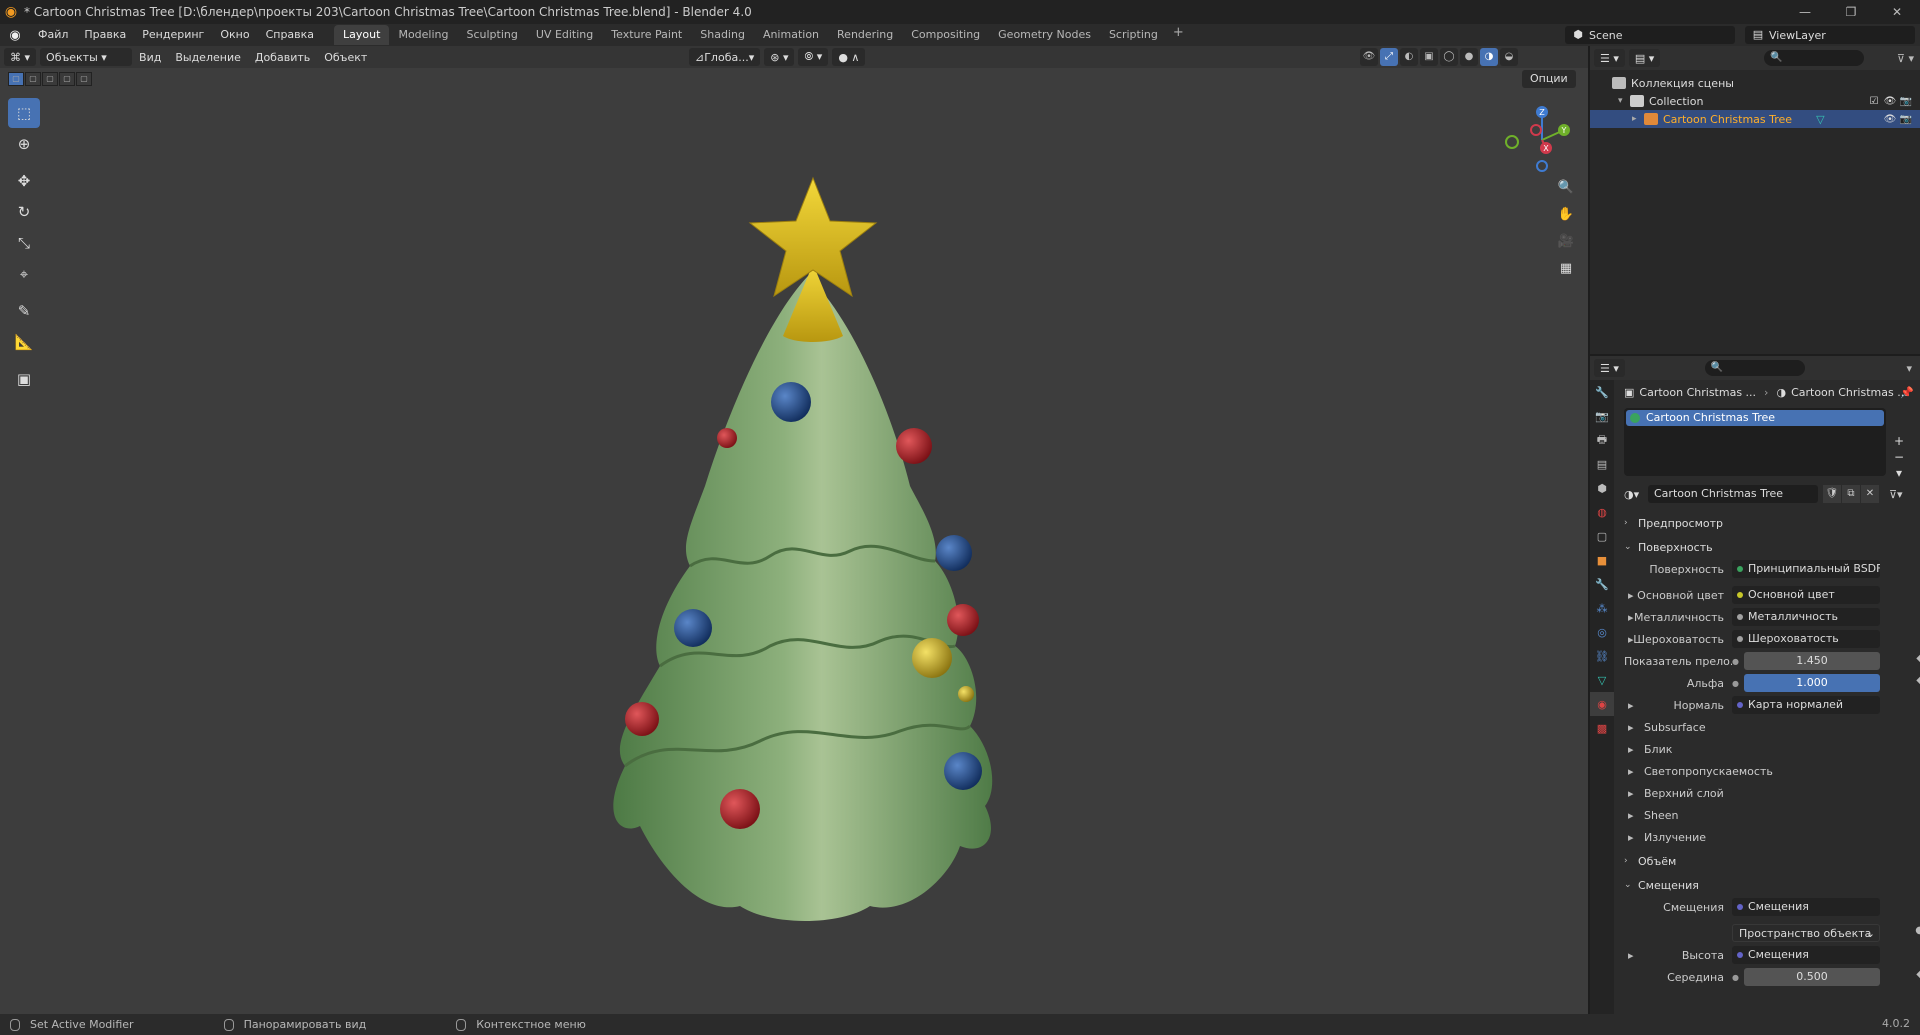 The image size is (1920, 1035). I want to click on minimize-icon: —, so click(1805, 12).